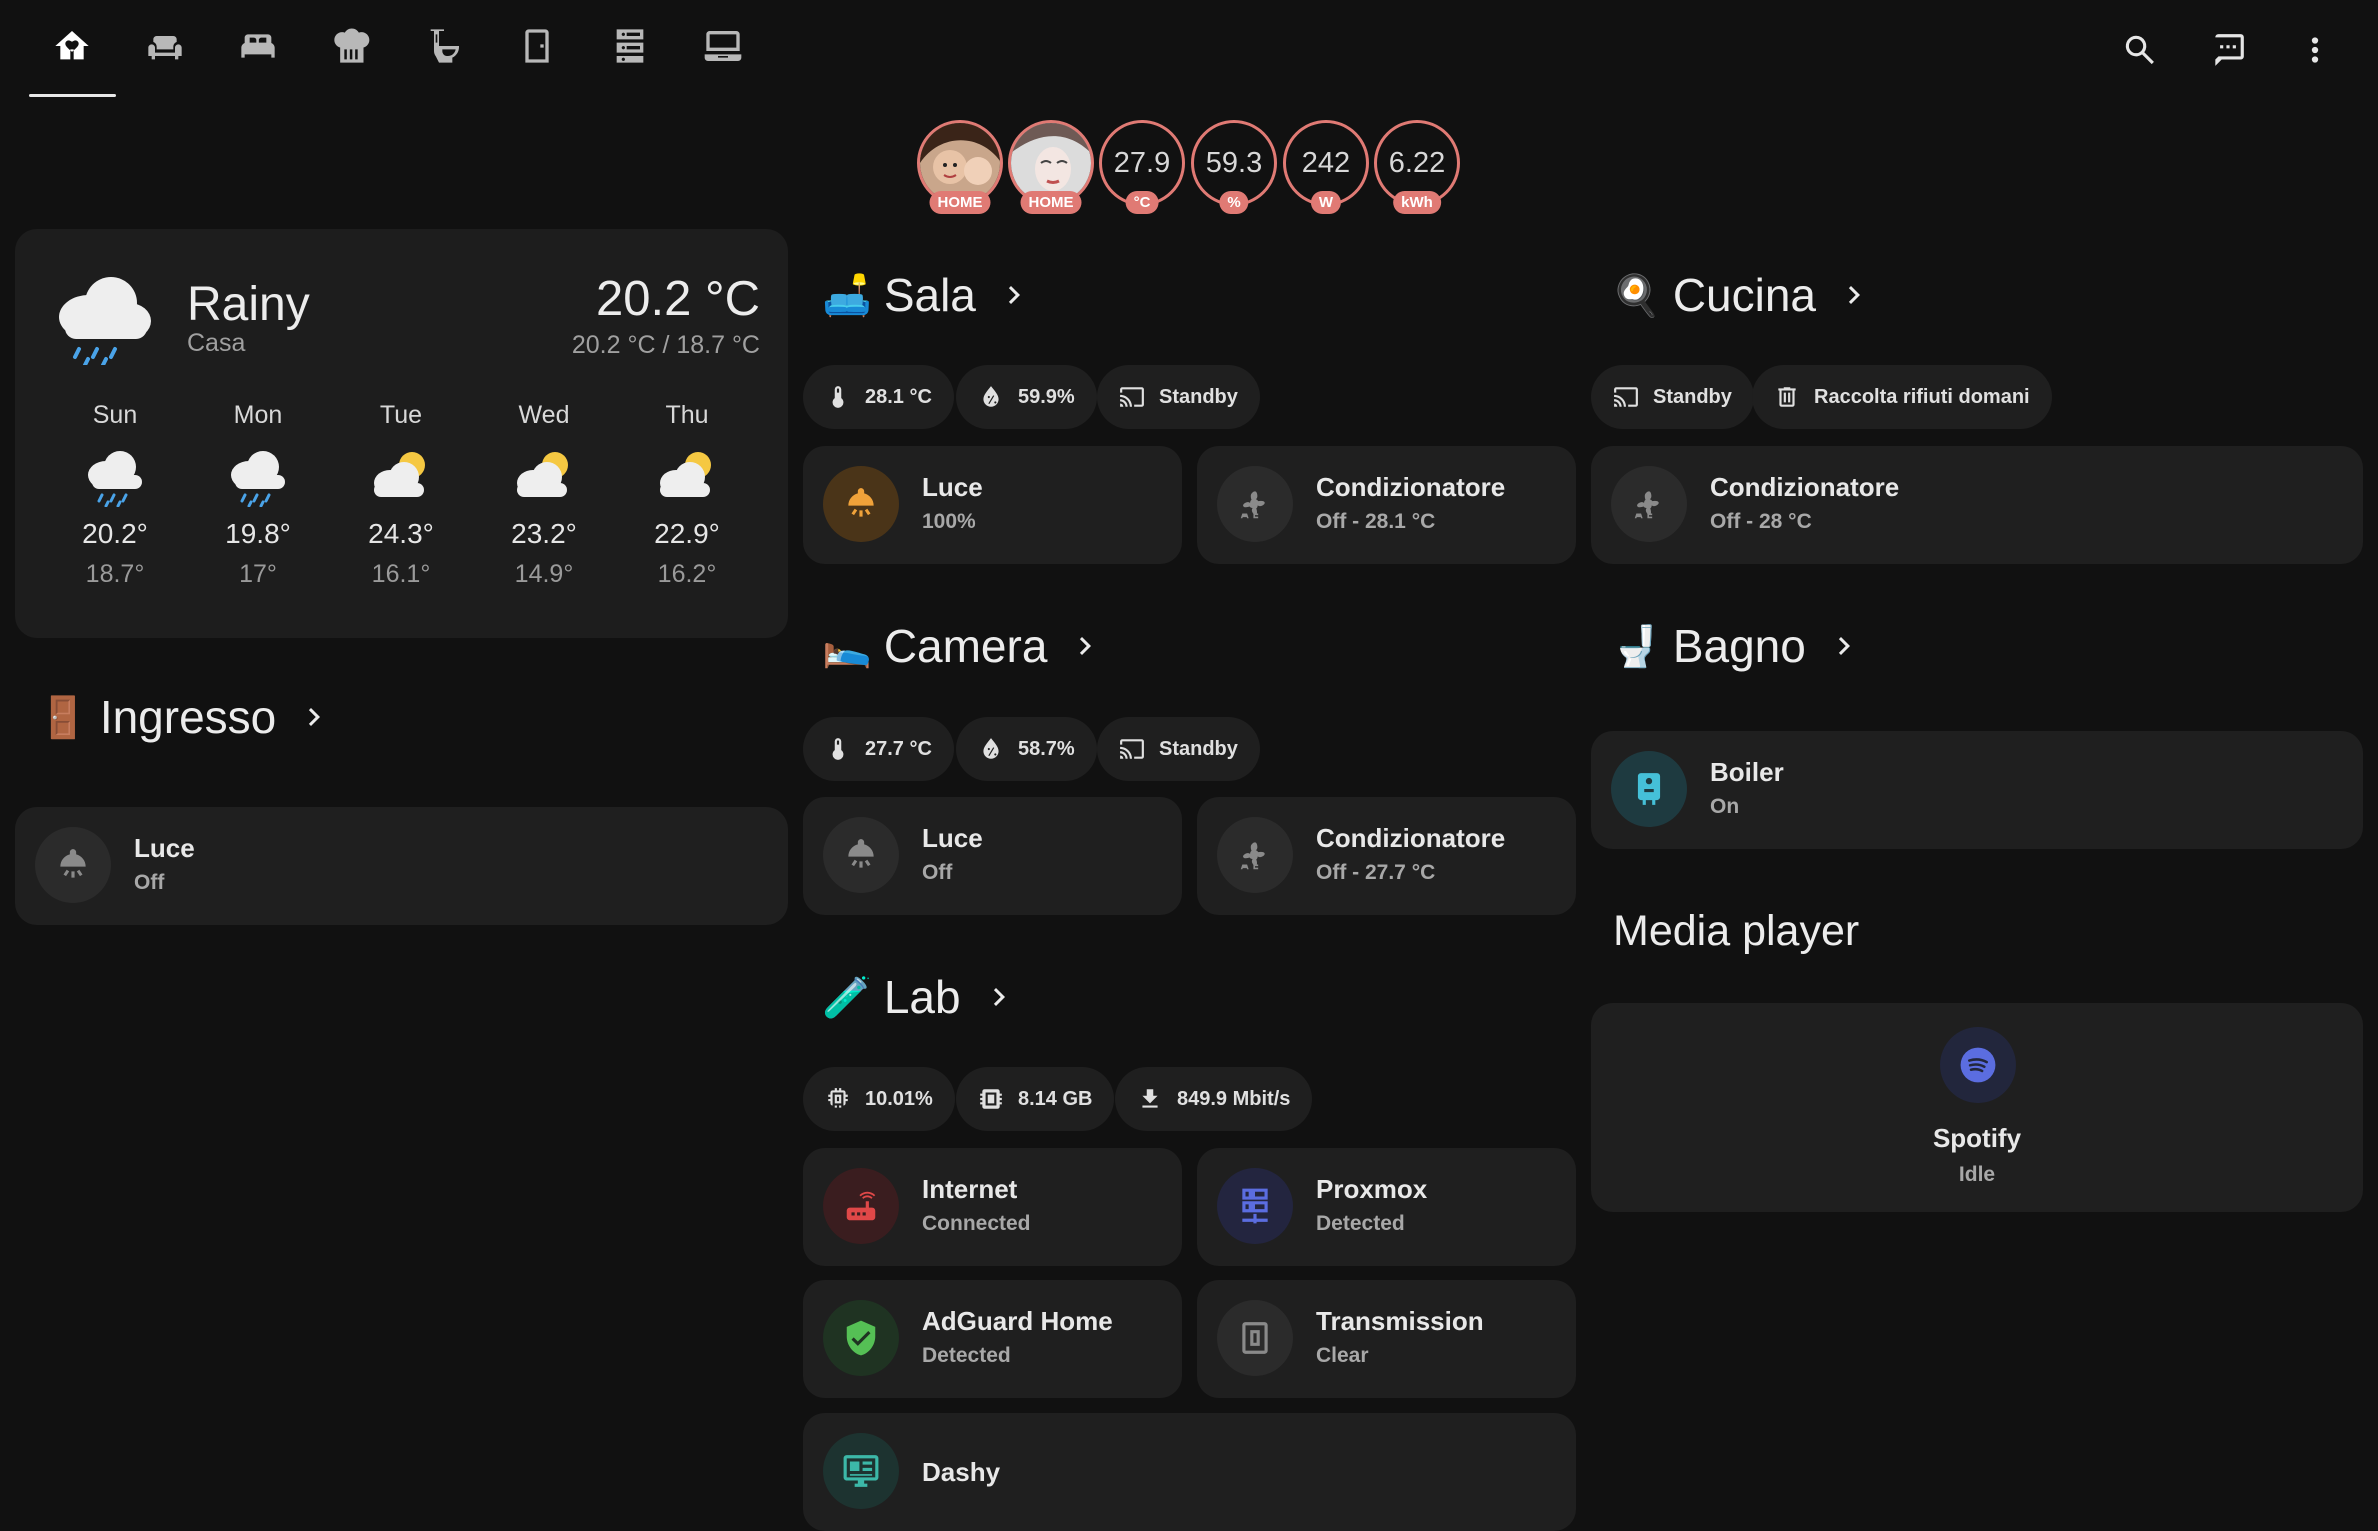 This screenshot has width=2378, height=1531. What do you see at coordinates (1626, 397) in the screenshot?
I see `cast-icon` at bounding box center [1626, 397].